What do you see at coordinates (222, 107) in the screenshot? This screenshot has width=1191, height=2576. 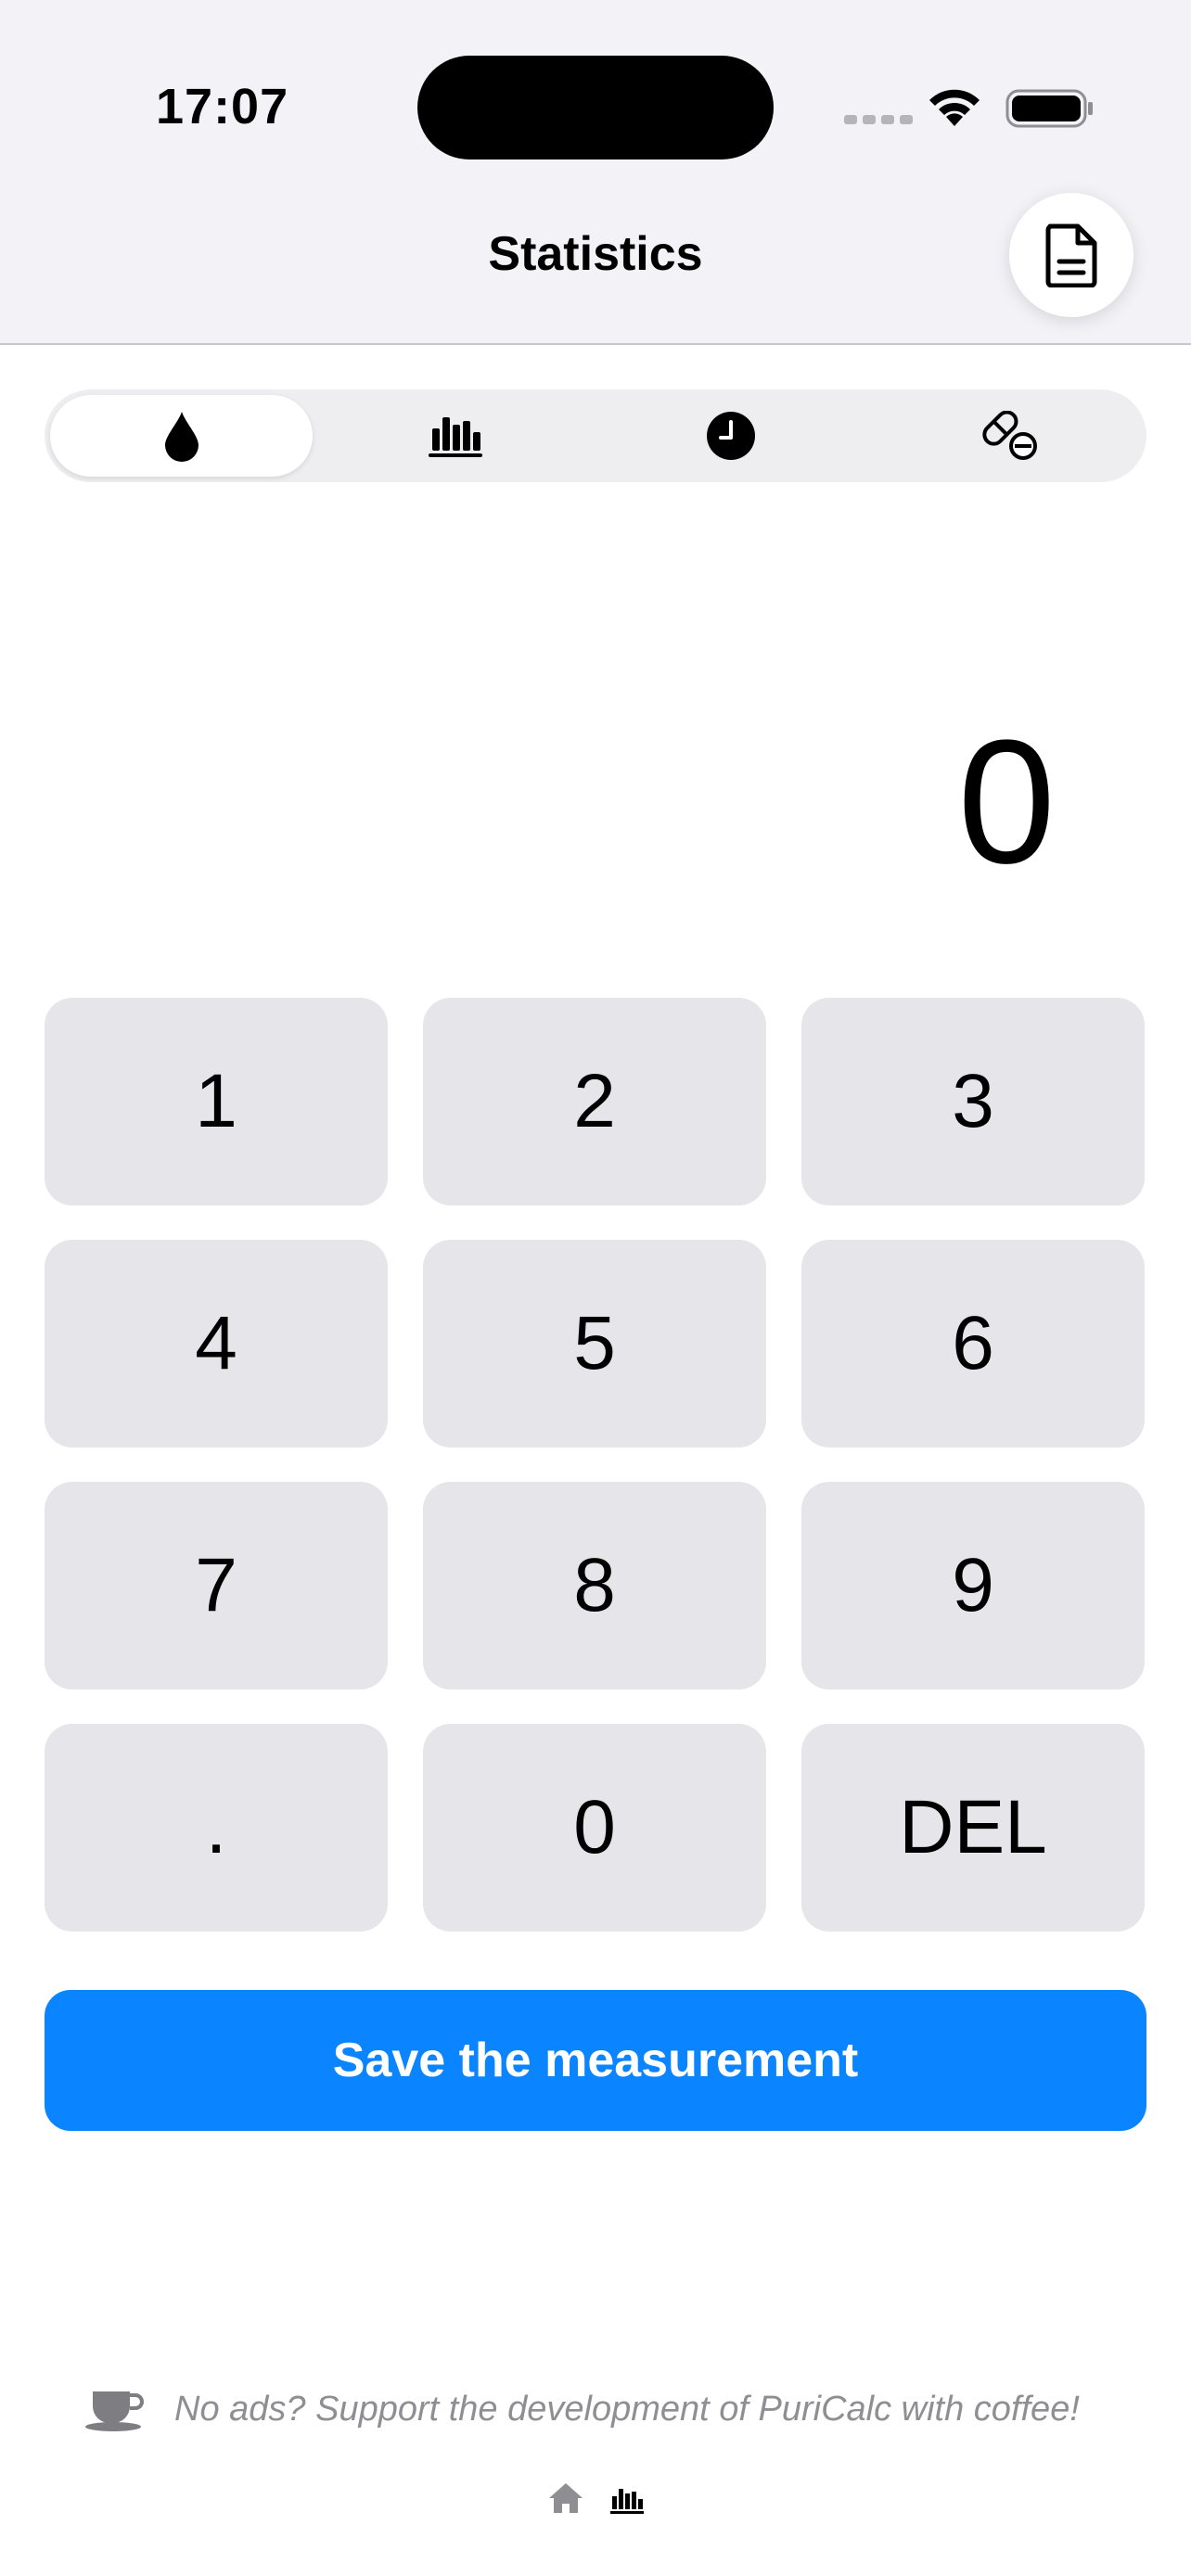 I see `status-time: 17:07` at bounding box center [222, 107].